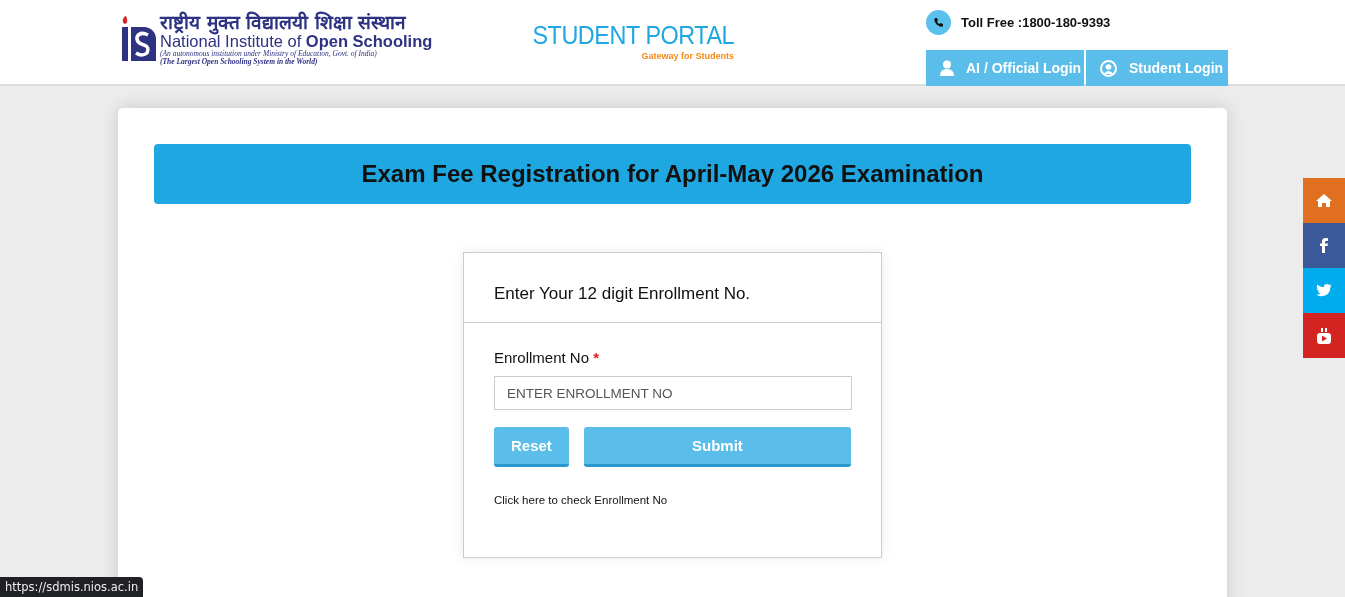 This screenshot has width=1345, height=597. I want to click on status-url-tooltip: https://sdmis.nios.ac.in, so click(72, 587).